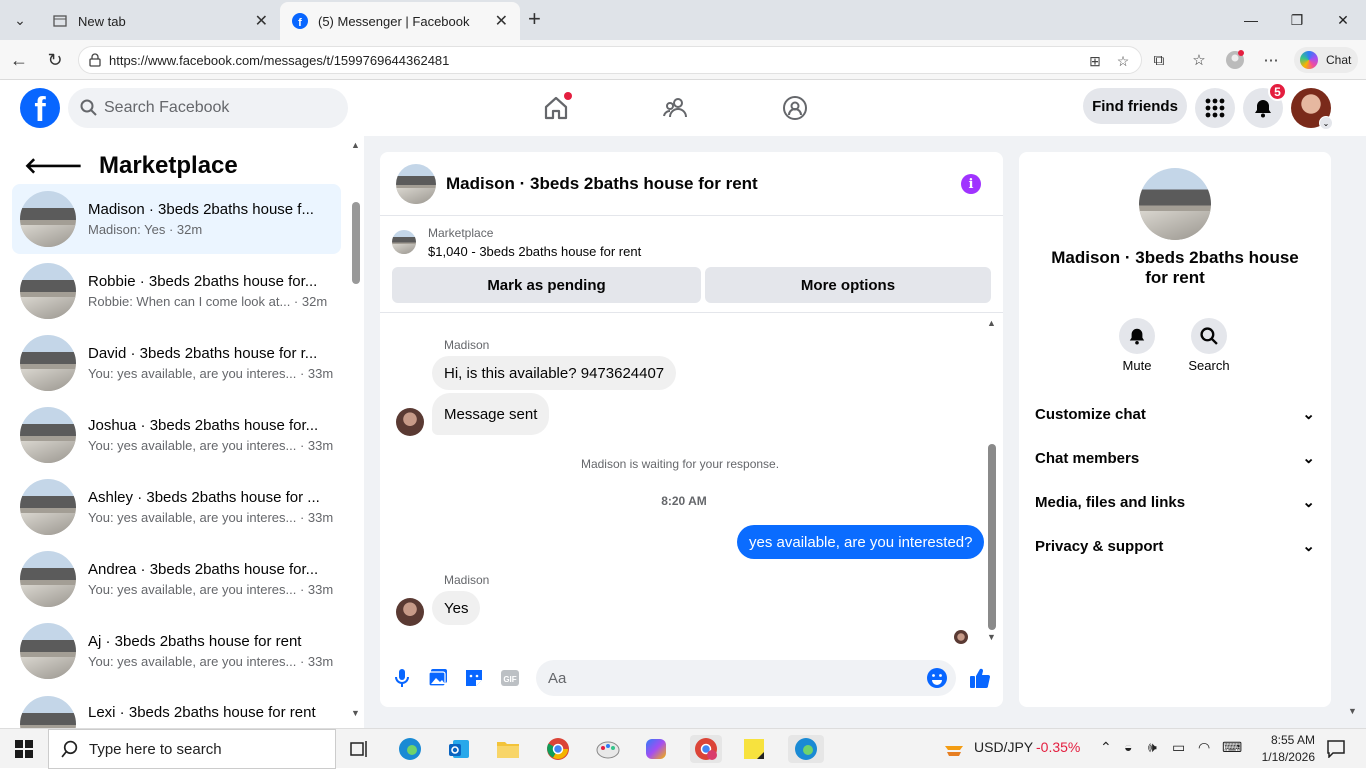  Describe the element at coordinates (1159, 60) in the screenshot. I see `extensions-icon: ⧉` at that location.